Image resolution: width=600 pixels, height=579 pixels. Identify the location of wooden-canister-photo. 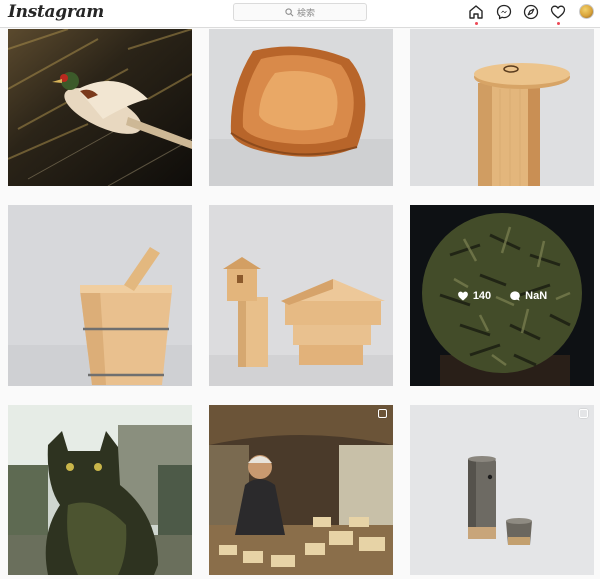
(502, 107).